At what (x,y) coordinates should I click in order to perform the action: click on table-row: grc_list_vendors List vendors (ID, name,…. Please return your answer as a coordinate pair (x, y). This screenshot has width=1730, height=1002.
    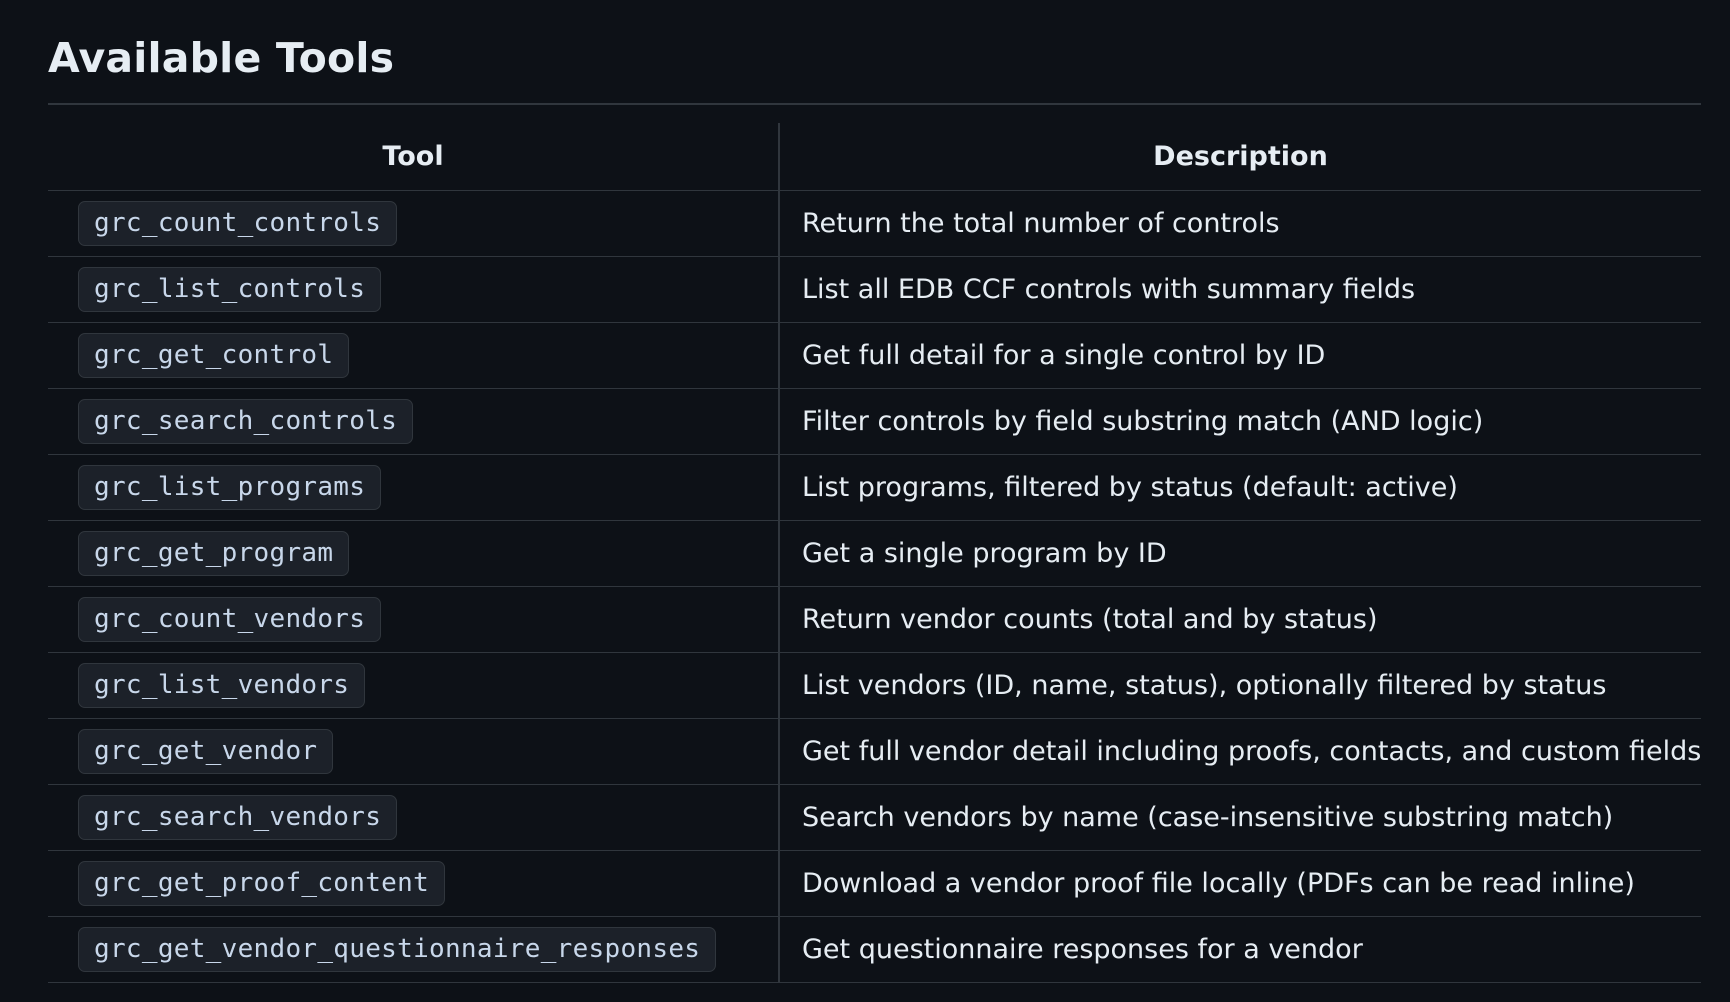
    Looking at the image, I should click on (874, 685).